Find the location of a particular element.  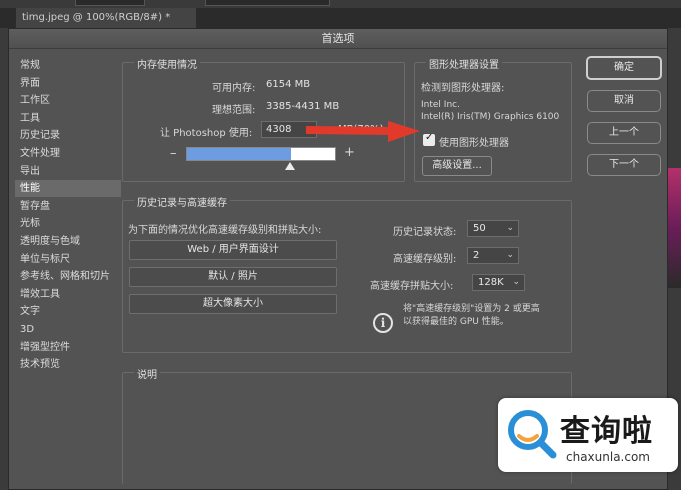

checkmark-icon: ✓ is located at coordinates (429, 137).